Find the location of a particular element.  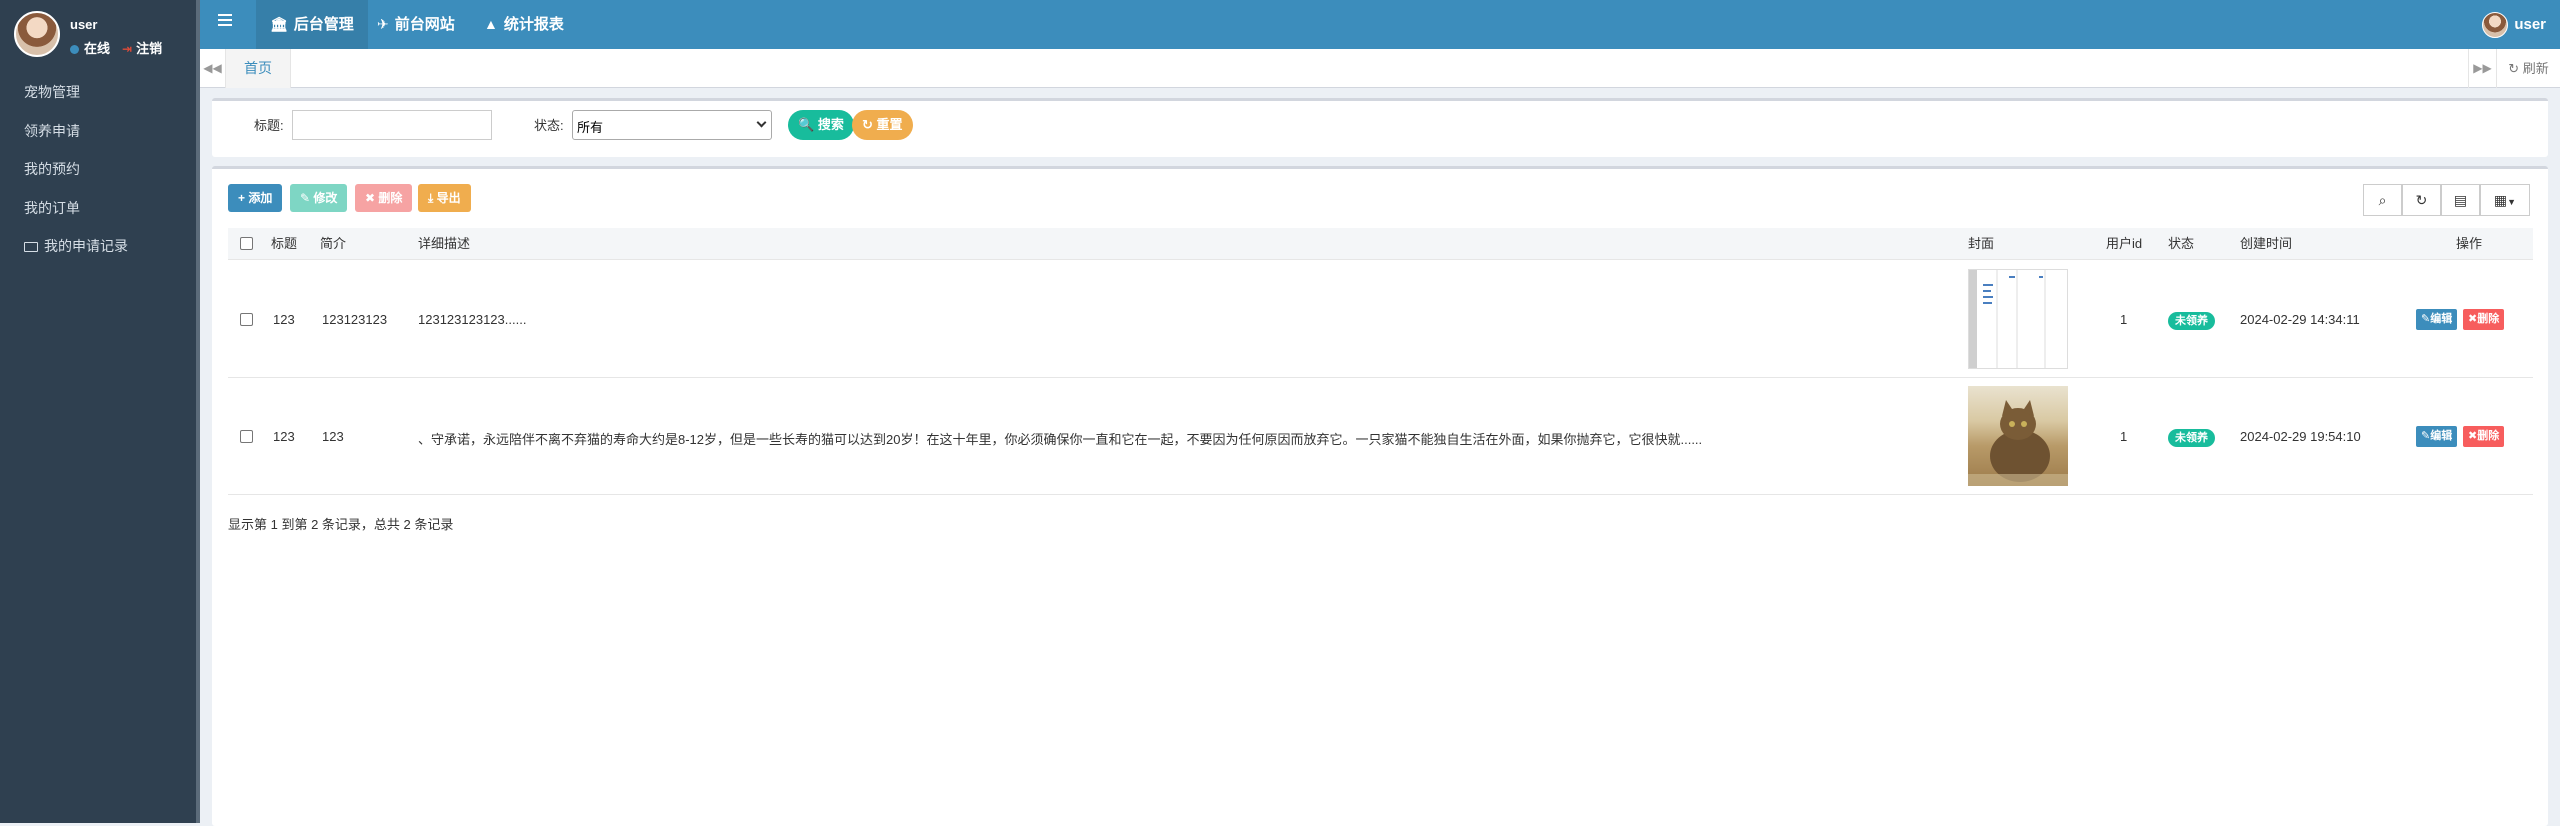

col-created: 创建时间 is located at coordinates (2266, 244).